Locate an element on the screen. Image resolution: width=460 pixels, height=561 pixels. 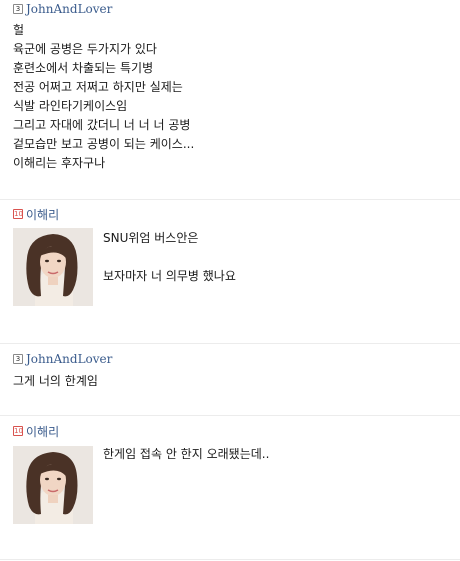
comment-text-line: 그게 너의 한계임 is located at coordinates (55, 381).